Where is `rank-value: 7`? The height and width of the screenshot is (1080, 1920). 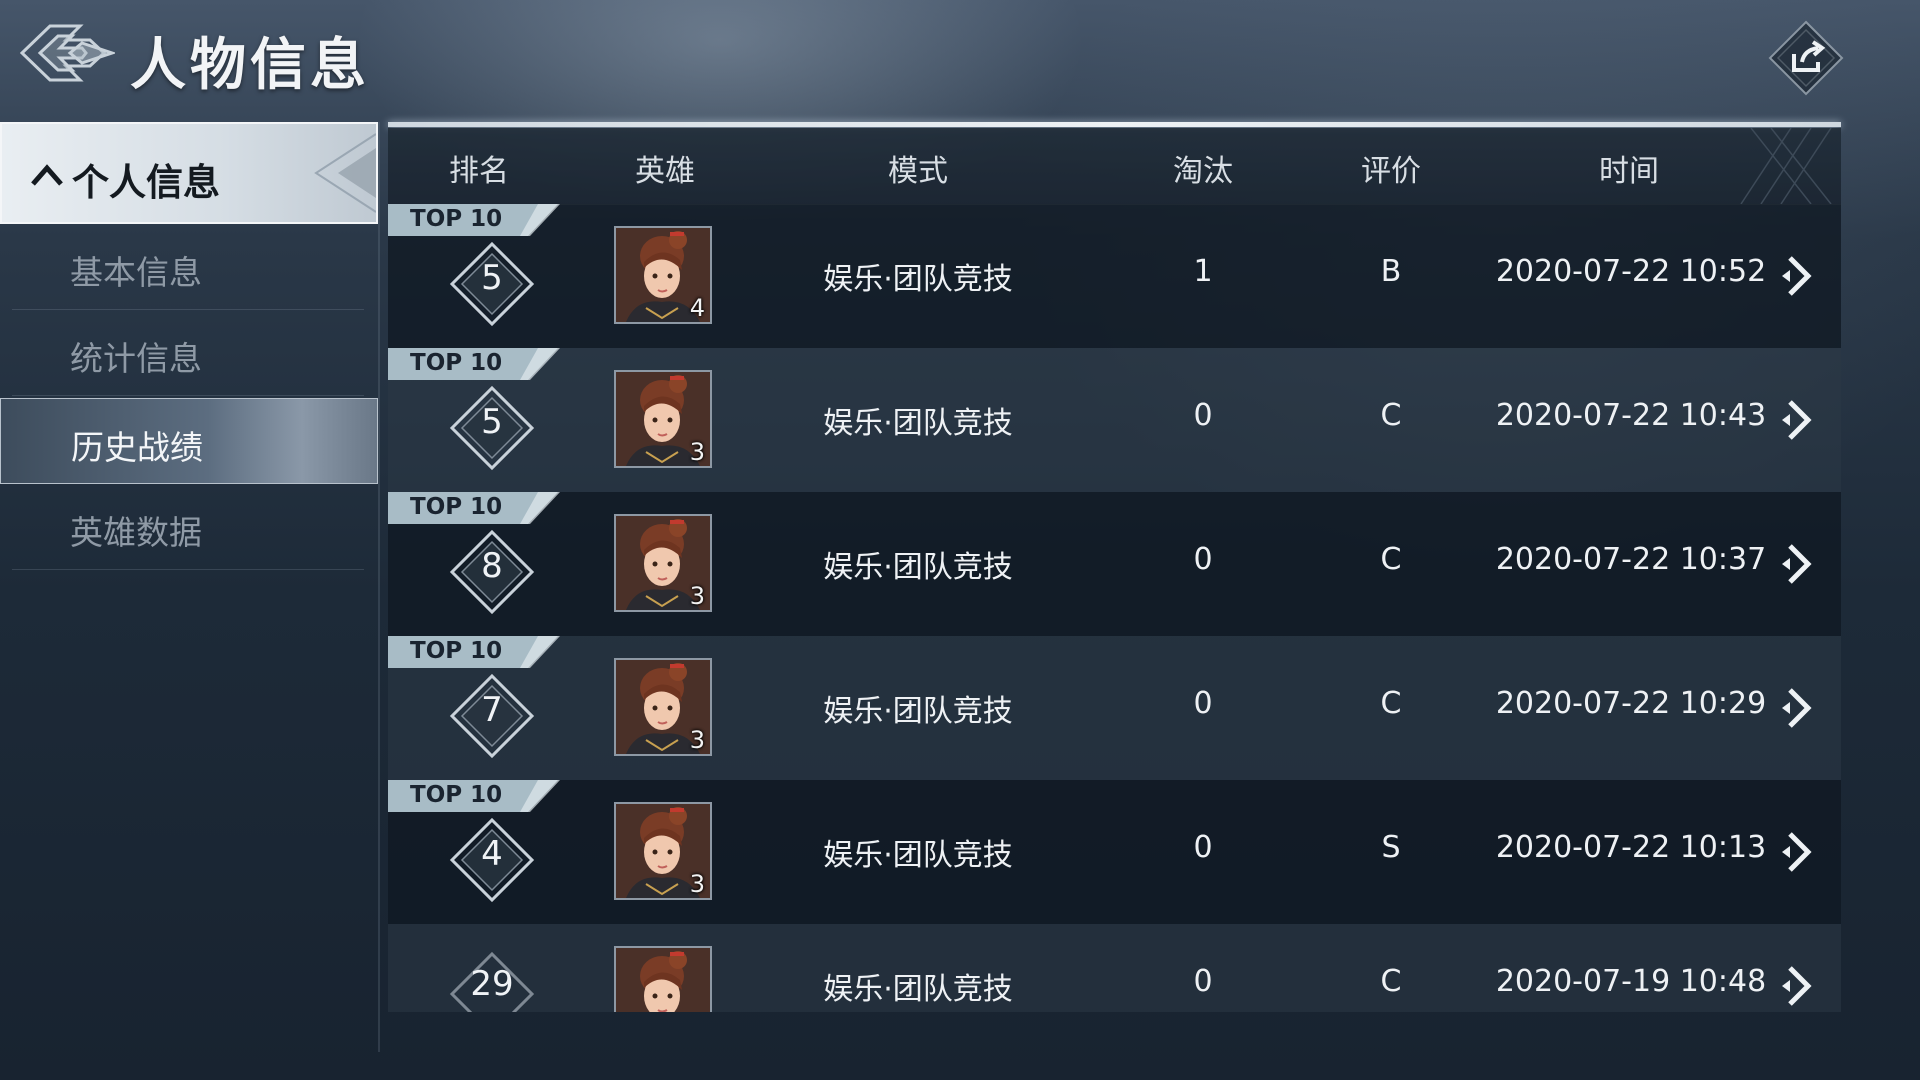 rank-value: 7 is located at coordinates (492, 710).